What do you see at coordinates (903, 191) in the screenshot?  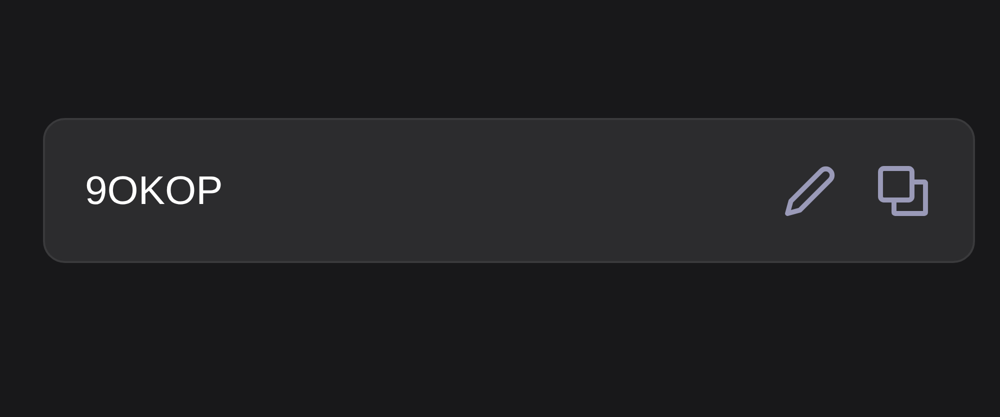 I see `copy-icon` at bounding box center [903, 191].